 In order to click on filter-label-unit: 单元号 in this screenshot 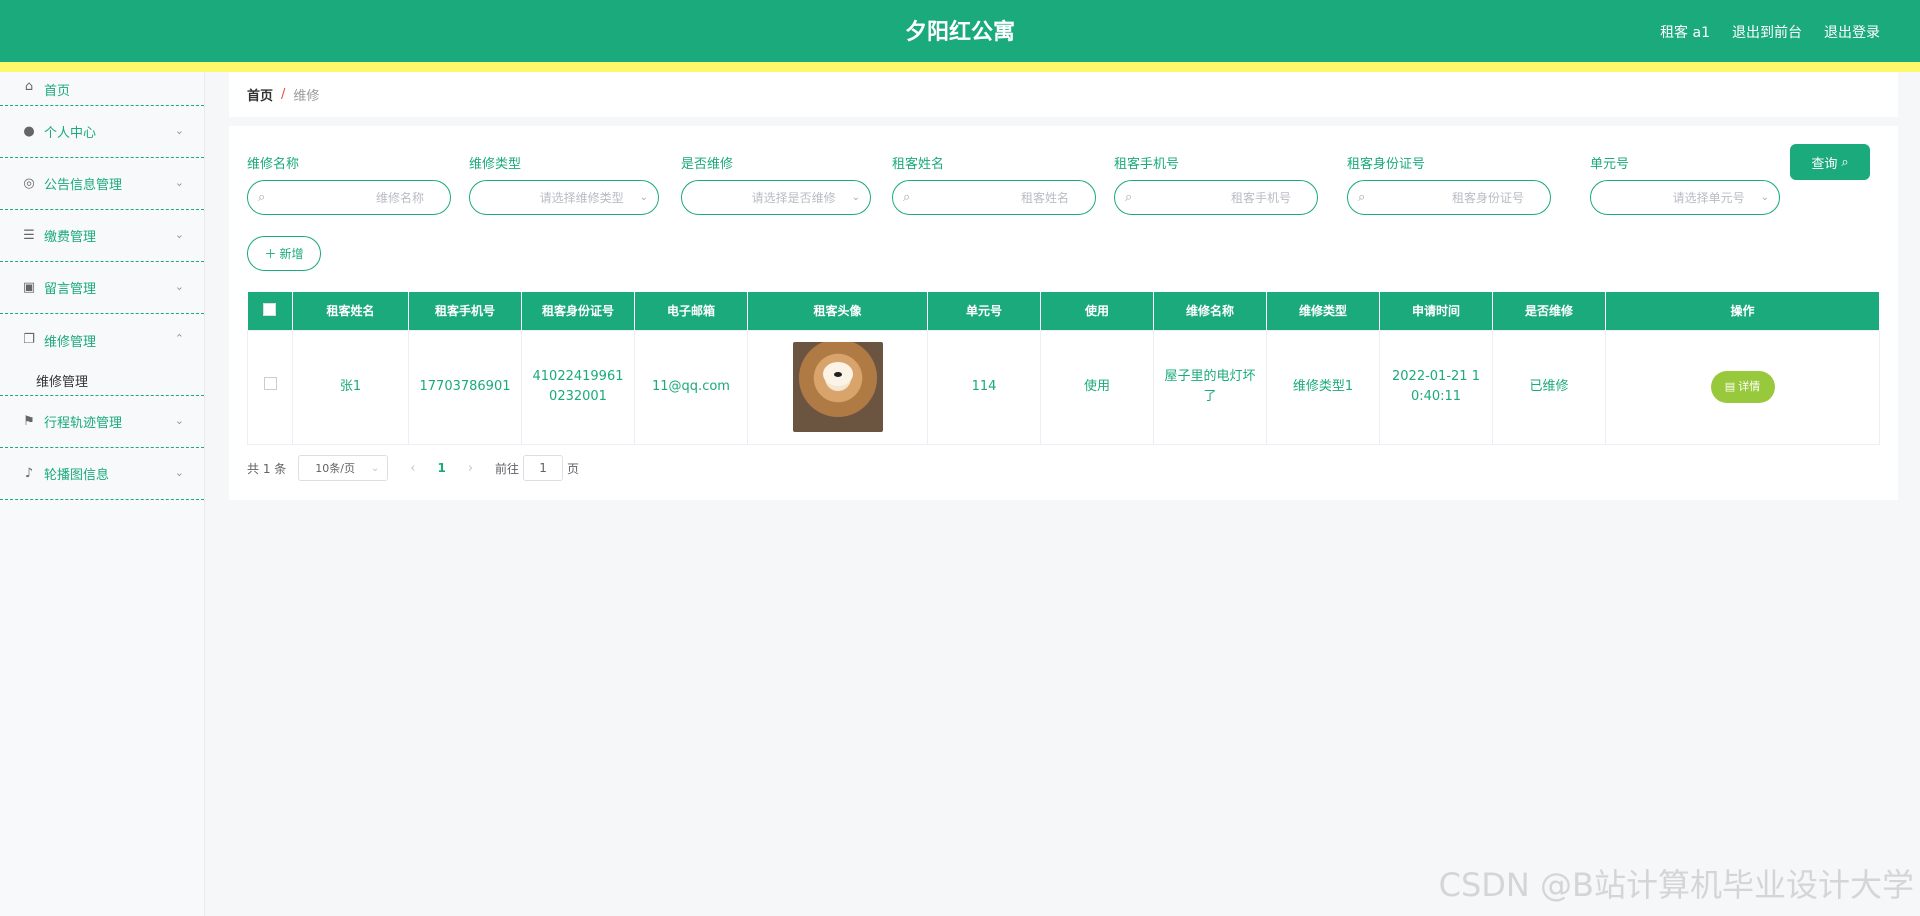, I will do `click(1610, 164)`.